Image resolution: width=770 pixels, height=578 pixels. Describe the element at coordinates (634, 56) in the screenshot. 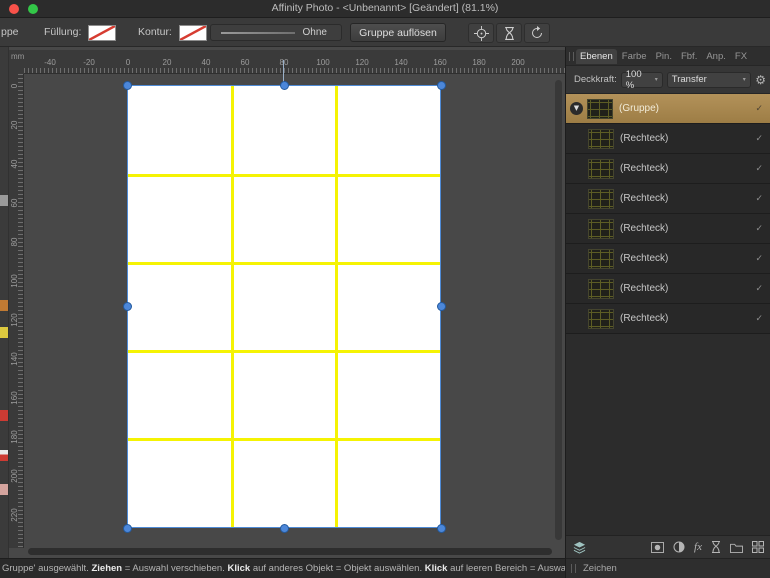

I see `tab-farbe: Farbe` at that location.